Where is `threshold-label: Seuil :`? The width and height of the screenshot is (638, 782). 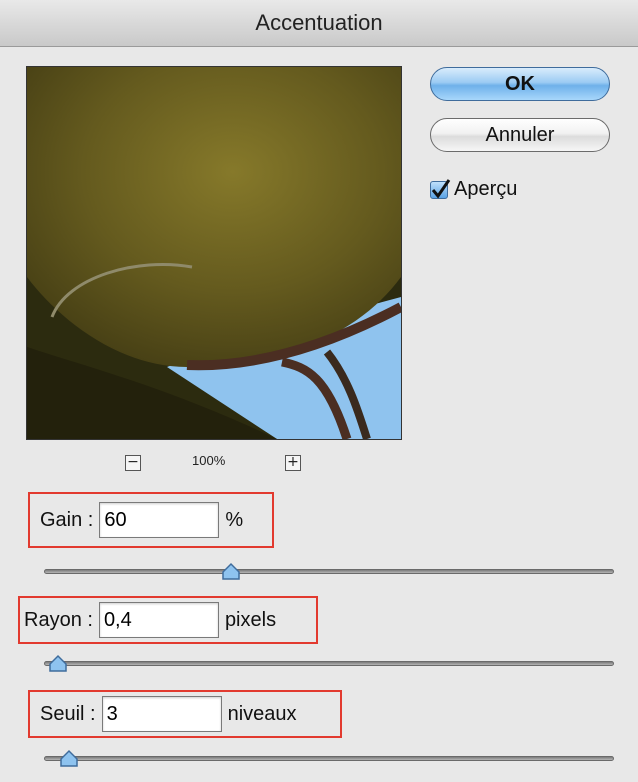 threshold-label: Seuil : is located at coordinates (68, 713).